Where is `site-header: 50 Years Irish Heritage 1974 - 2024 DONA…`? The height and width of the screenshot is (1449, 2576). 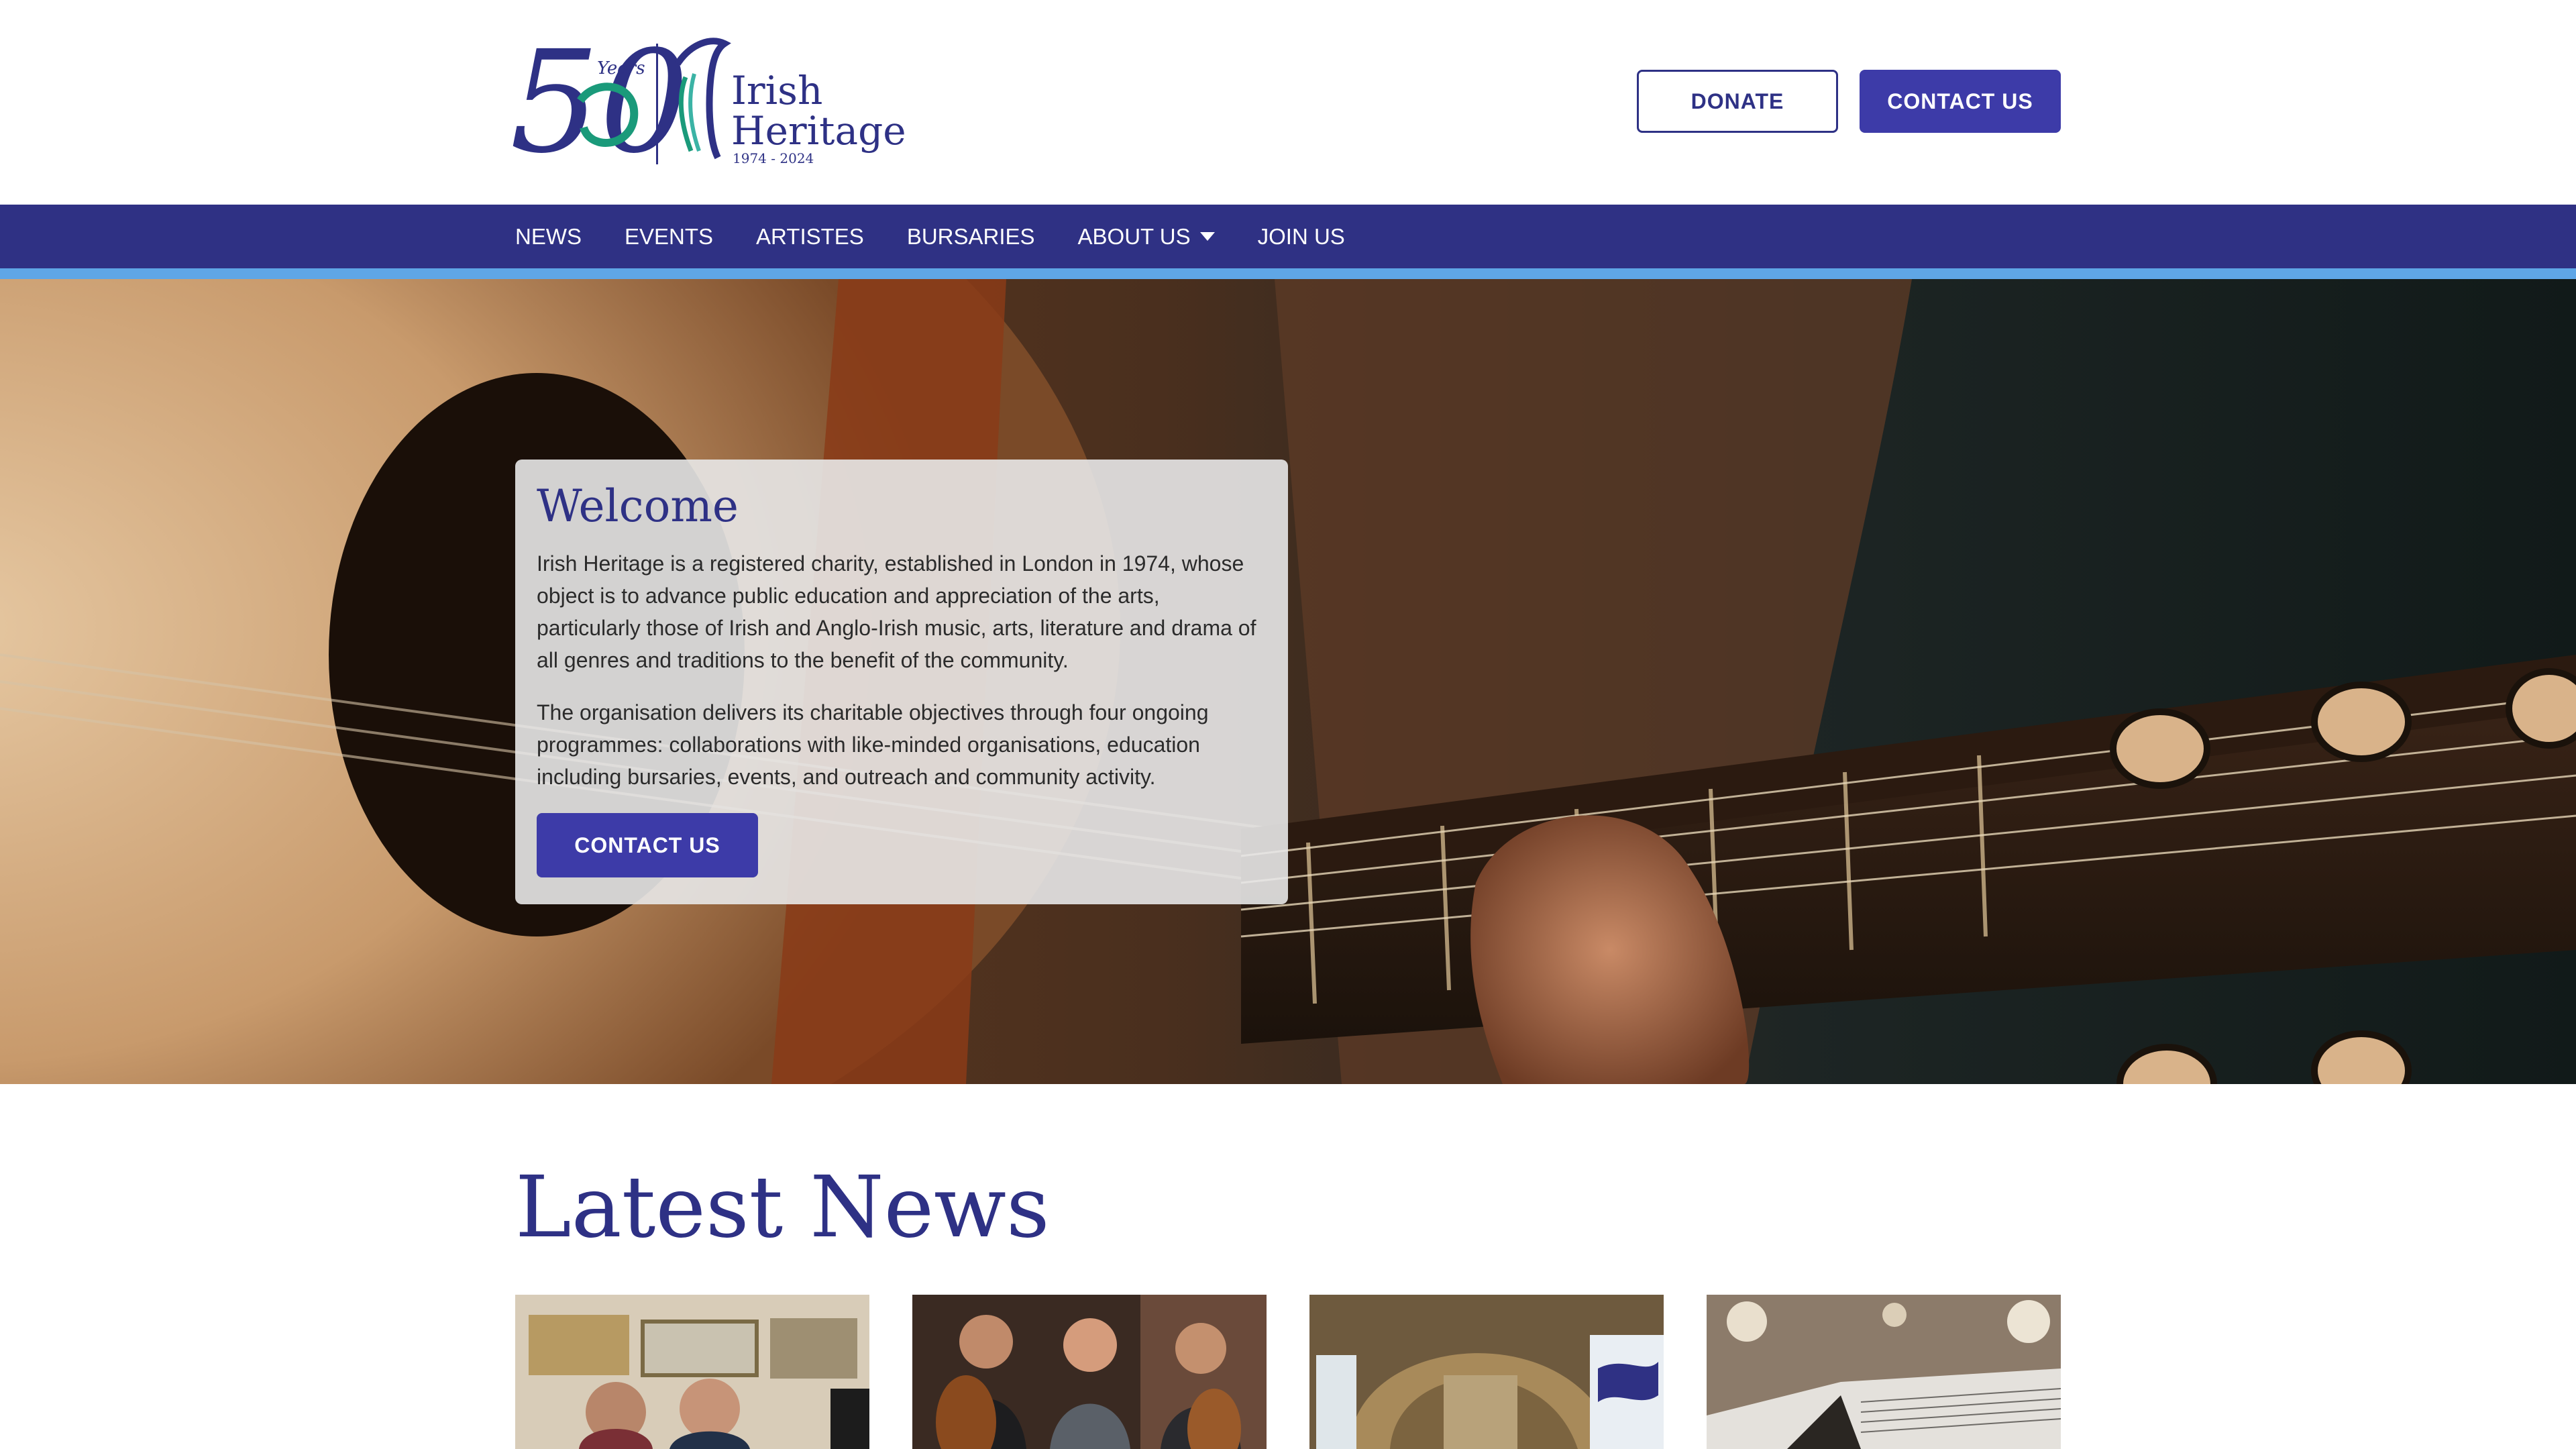
site-header: 50 Years Irish Heritage 1974 - 2024 DONA… is located at coordinates (1288, 102).